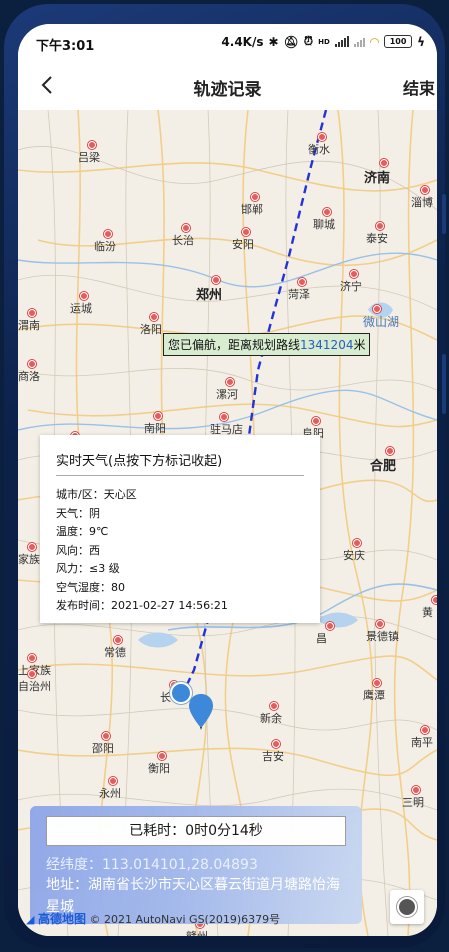  What do you see at coordinates (321, 638) in the screenshot?
I see `city-label: 昌` at bounding box center [321, 638].